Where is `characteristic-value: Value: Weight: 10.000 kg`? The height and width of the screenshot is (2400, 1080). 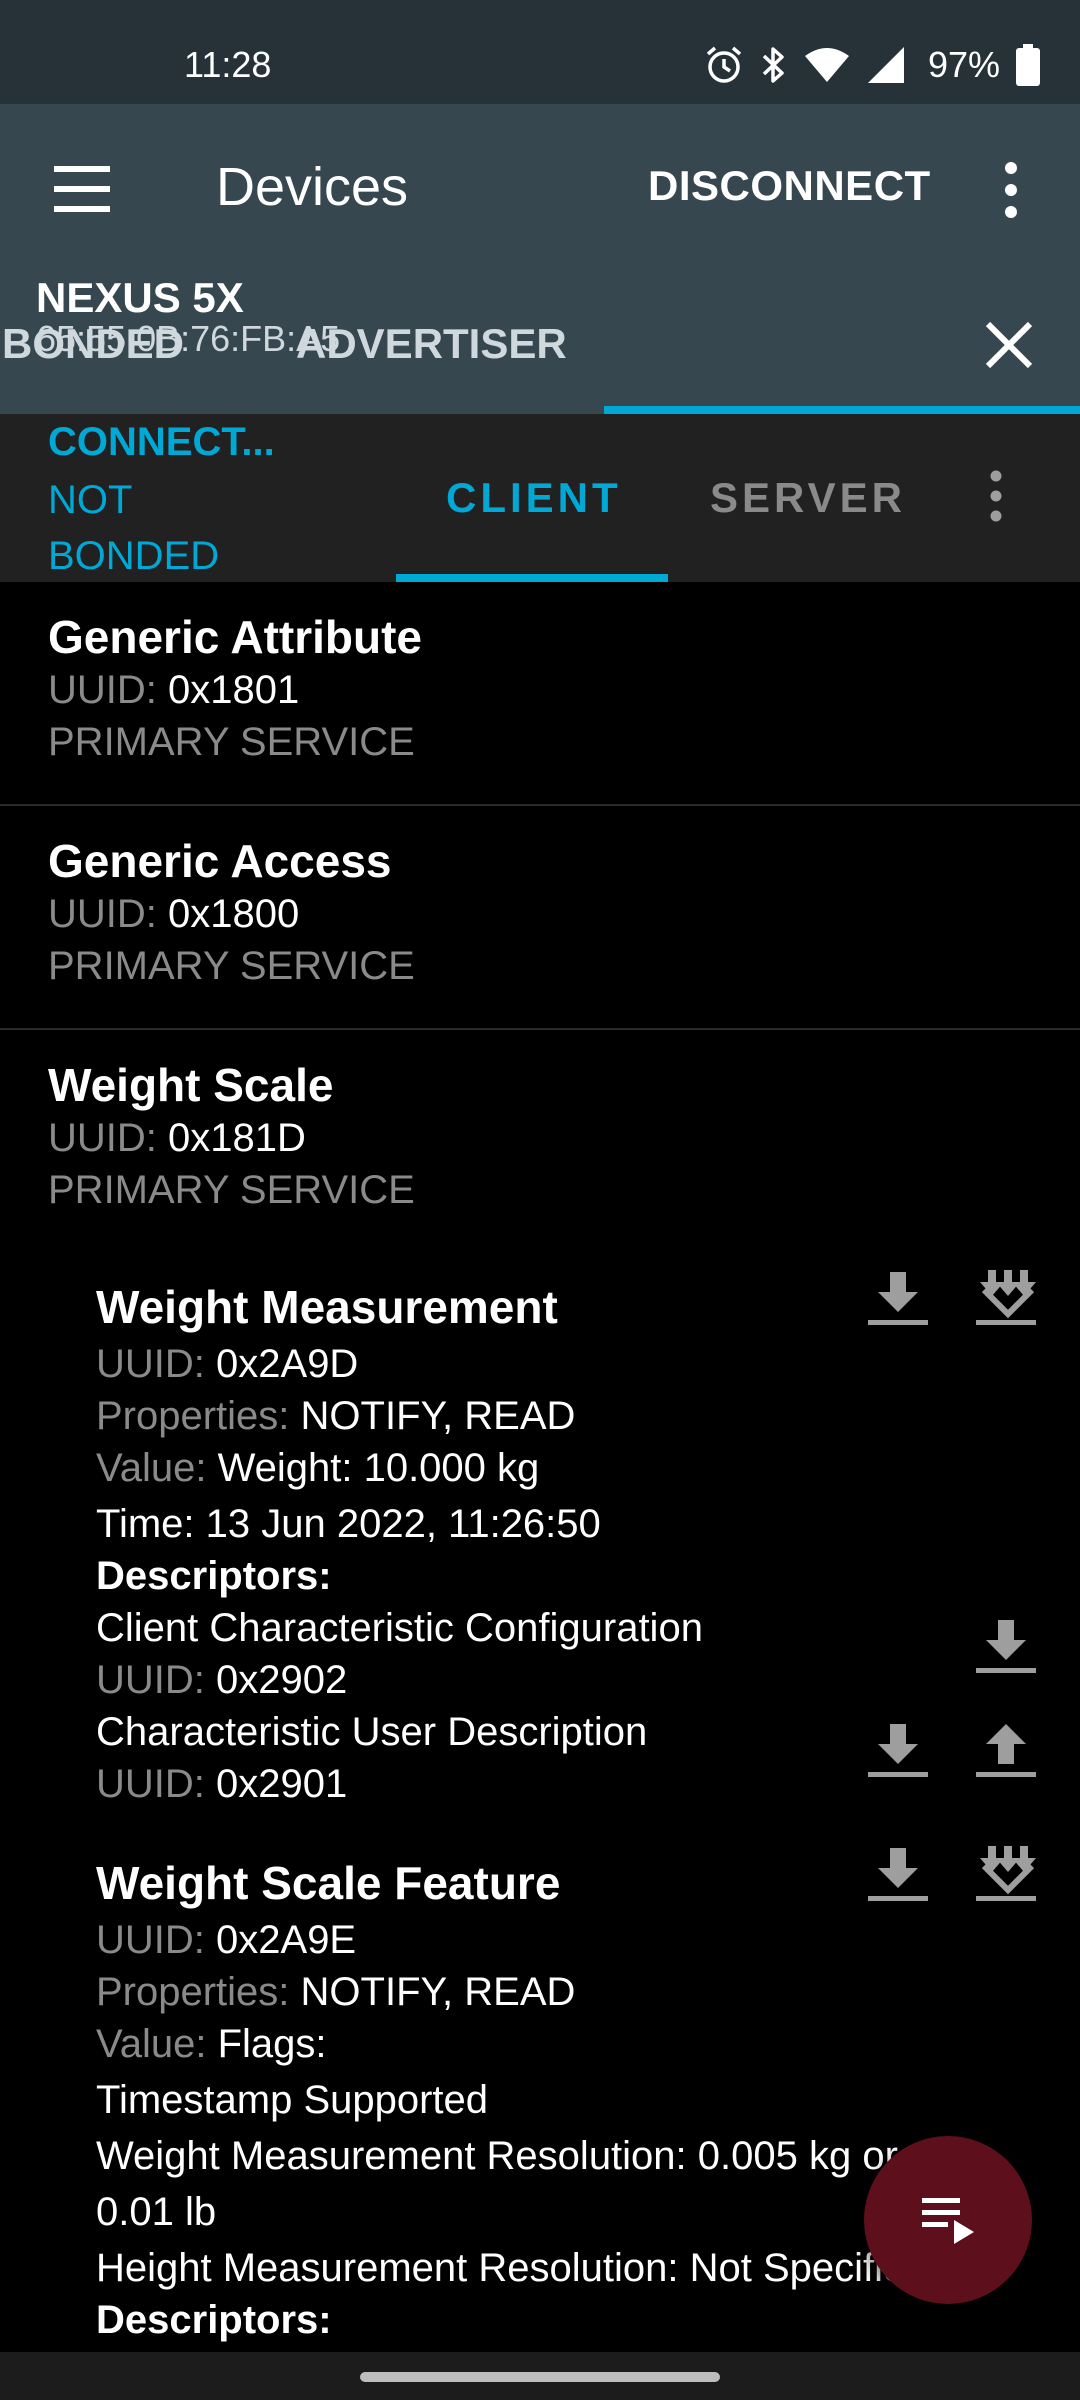
characteristic-value: Value: Weight: 10.000 kg is located at coordinates (318, 1468).